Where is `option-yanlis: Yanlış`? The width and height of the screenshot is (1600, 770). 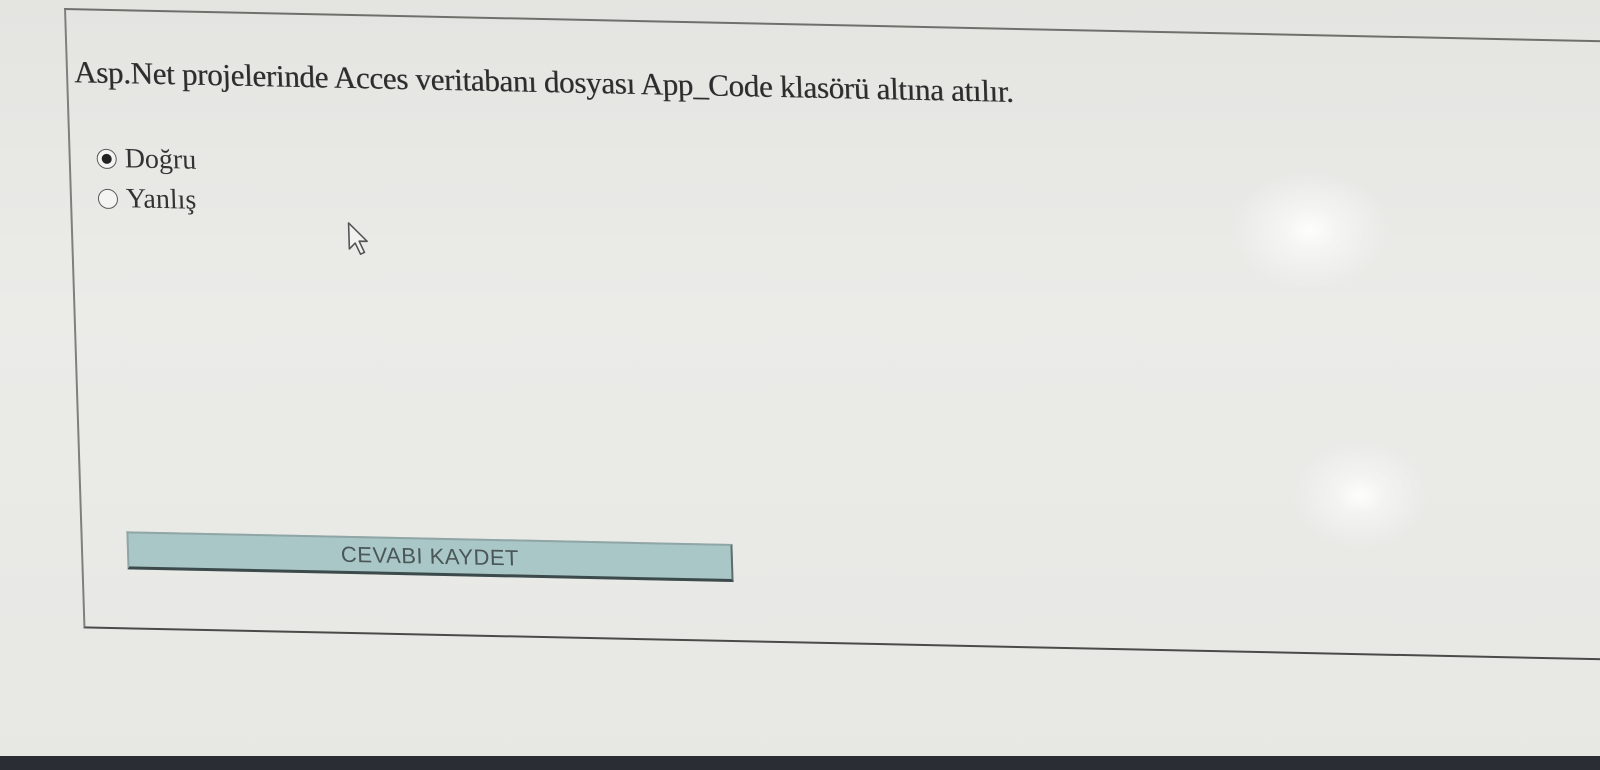 option-yanlis: Yanlış is located at coordinates (147, 200).